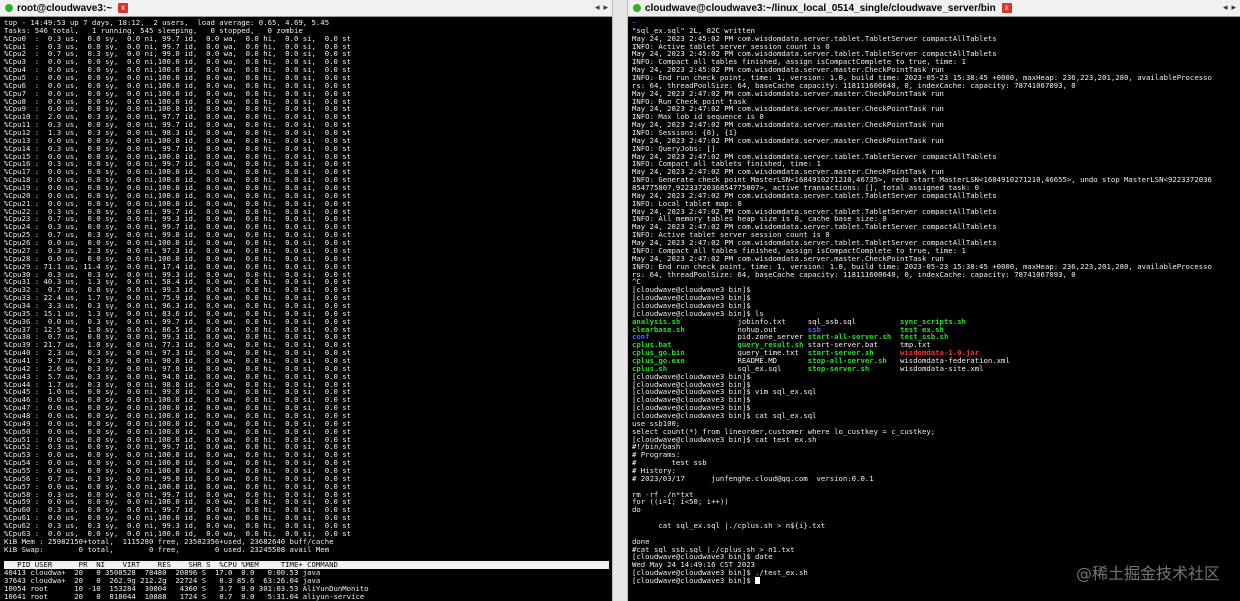 This screenshot has height=601, width=1240. I want to click on ls-entry: sync_scripts.sh, so click(933, 321).